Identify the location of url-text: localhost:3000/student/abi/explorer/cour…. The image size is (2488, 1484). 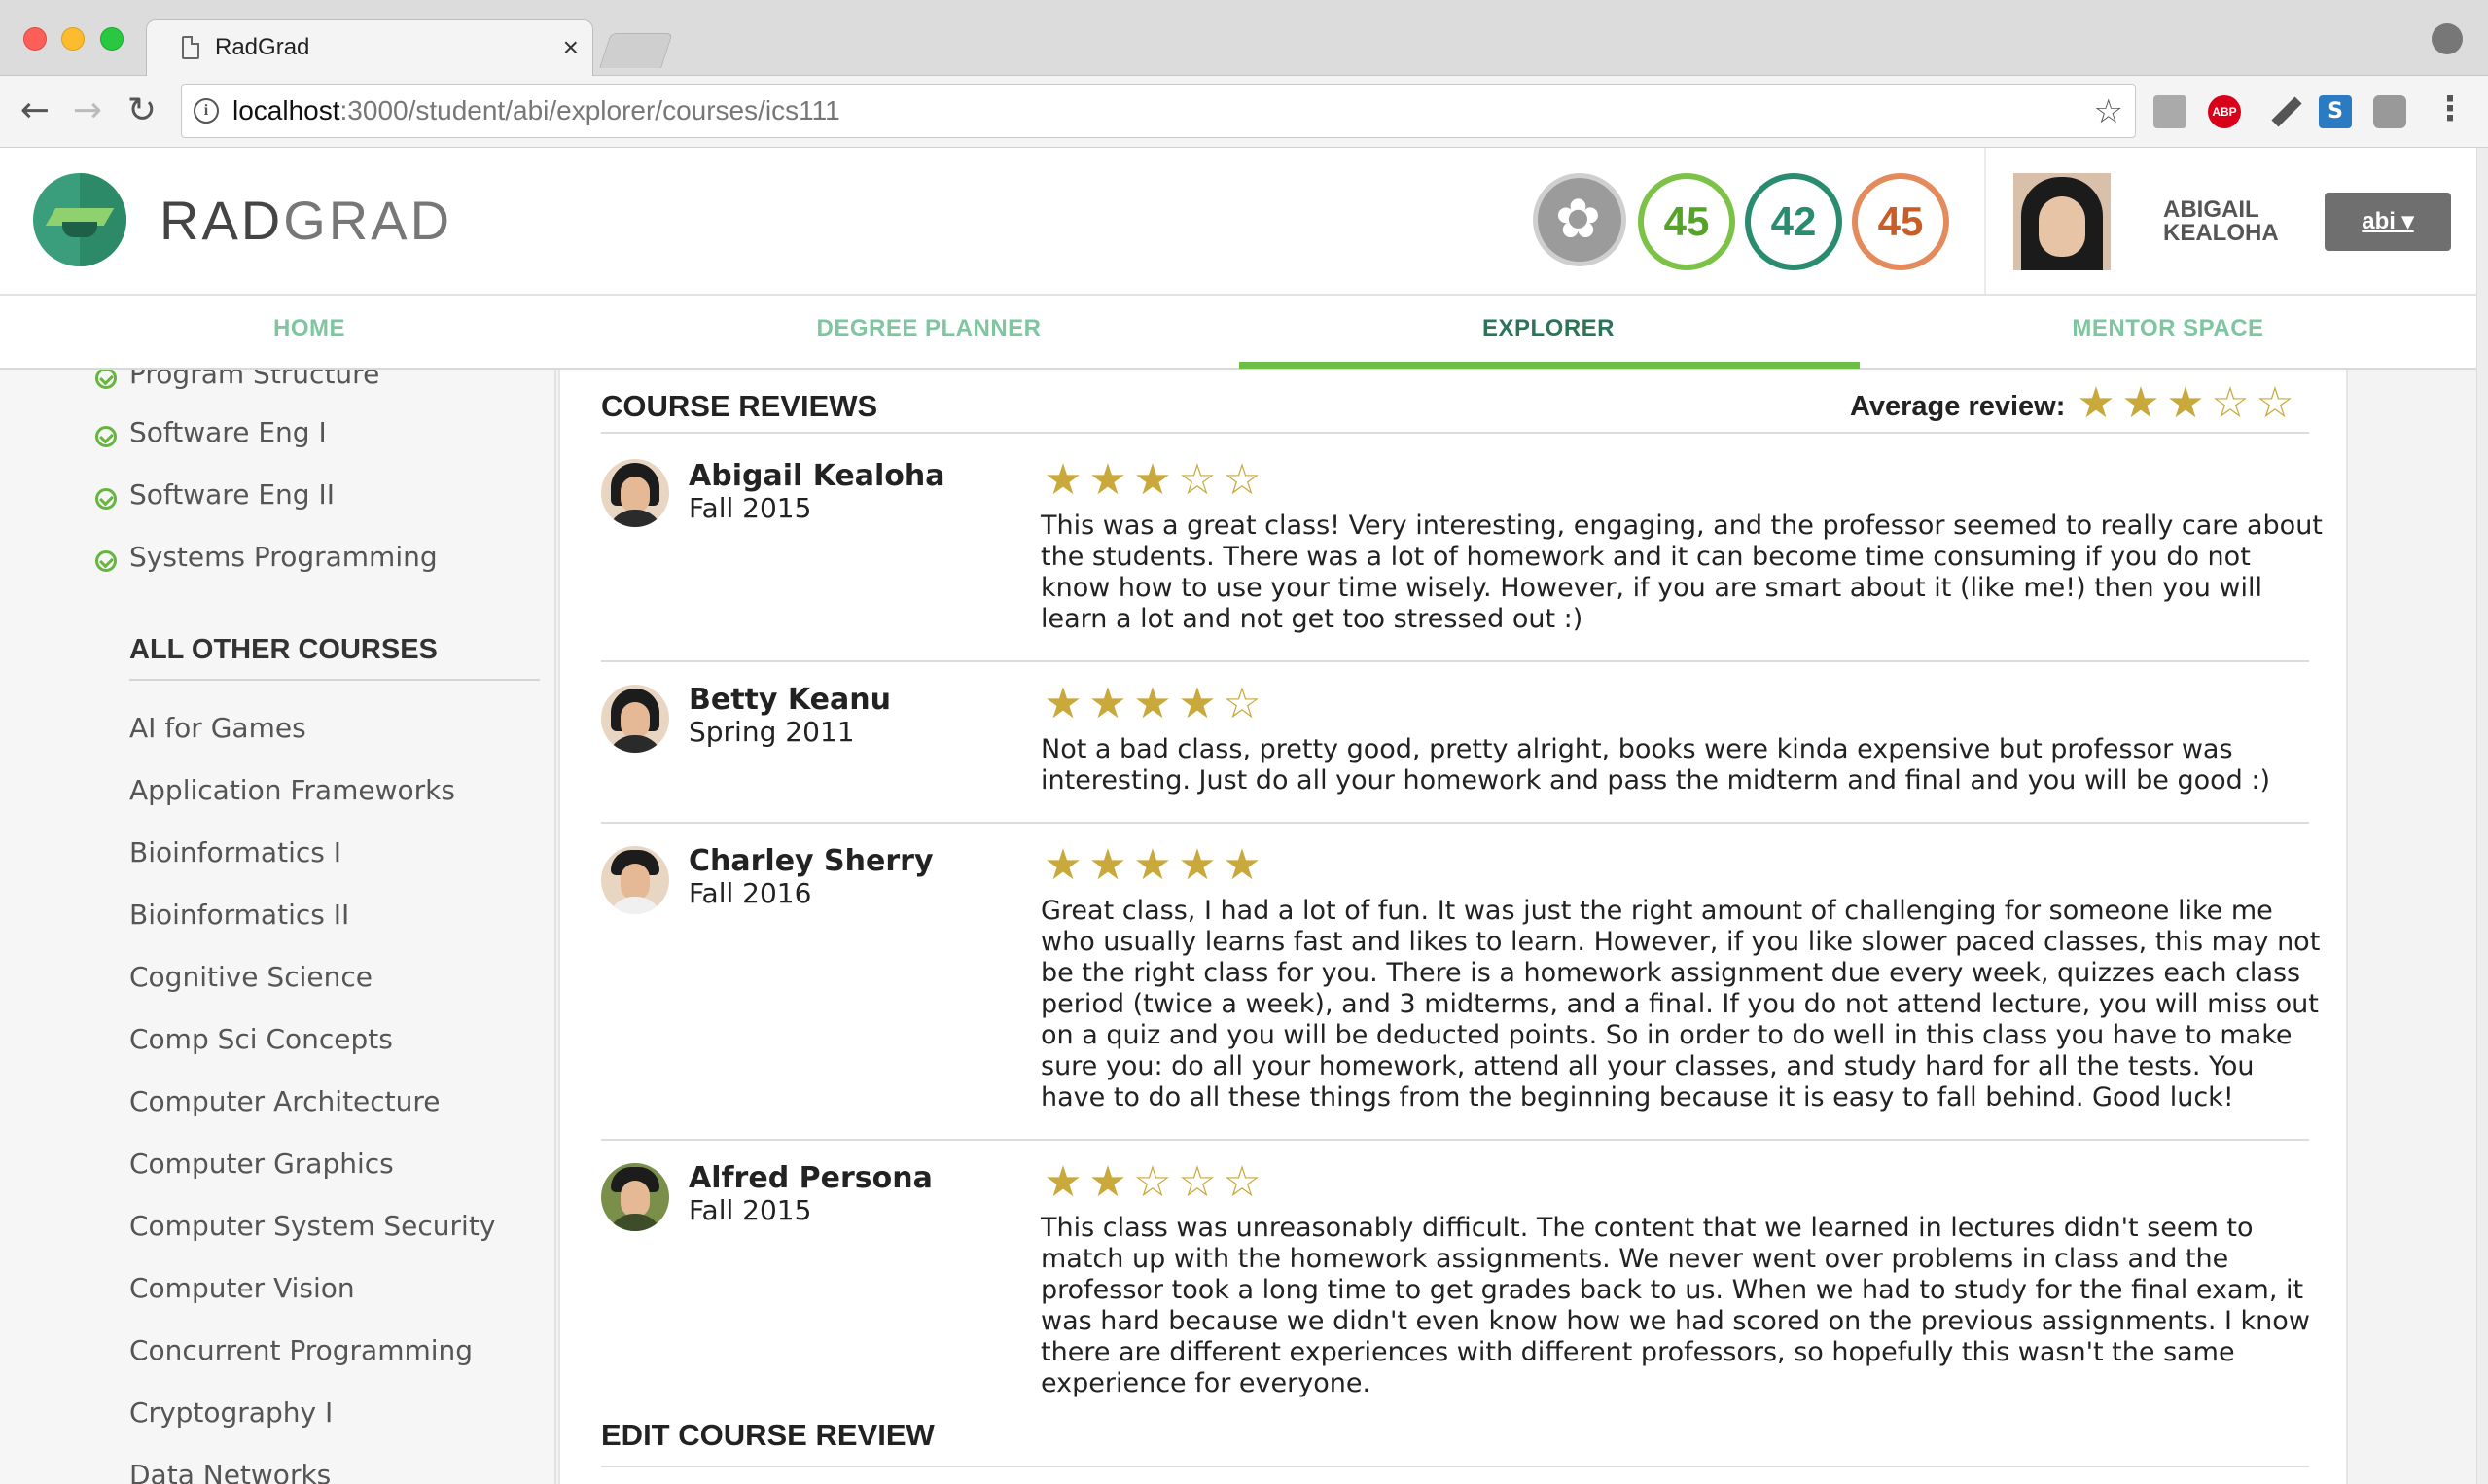
(536, 111).